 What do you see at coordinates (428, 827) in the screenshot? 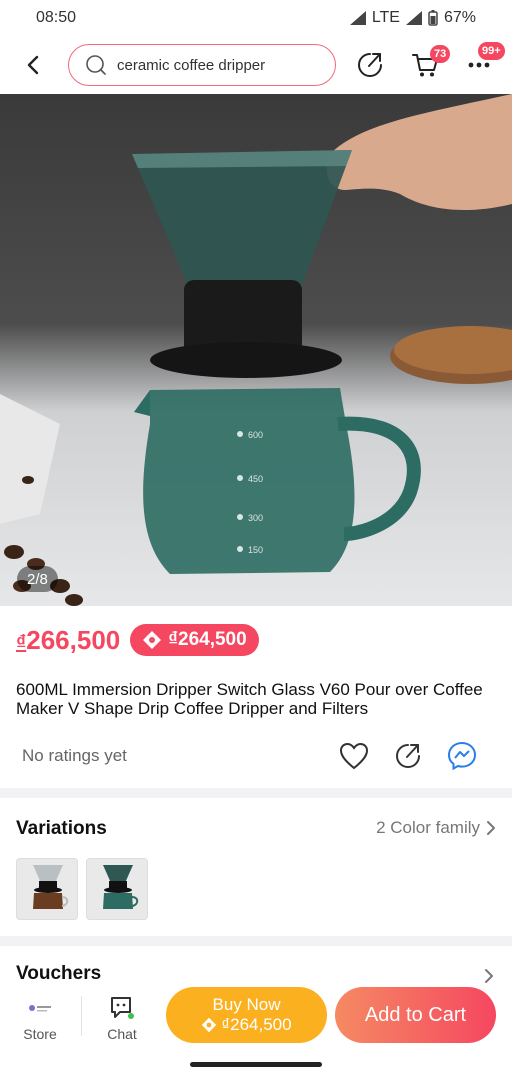
I see `variations-link-text: 2 Color family` at bounding box center [428, 827].